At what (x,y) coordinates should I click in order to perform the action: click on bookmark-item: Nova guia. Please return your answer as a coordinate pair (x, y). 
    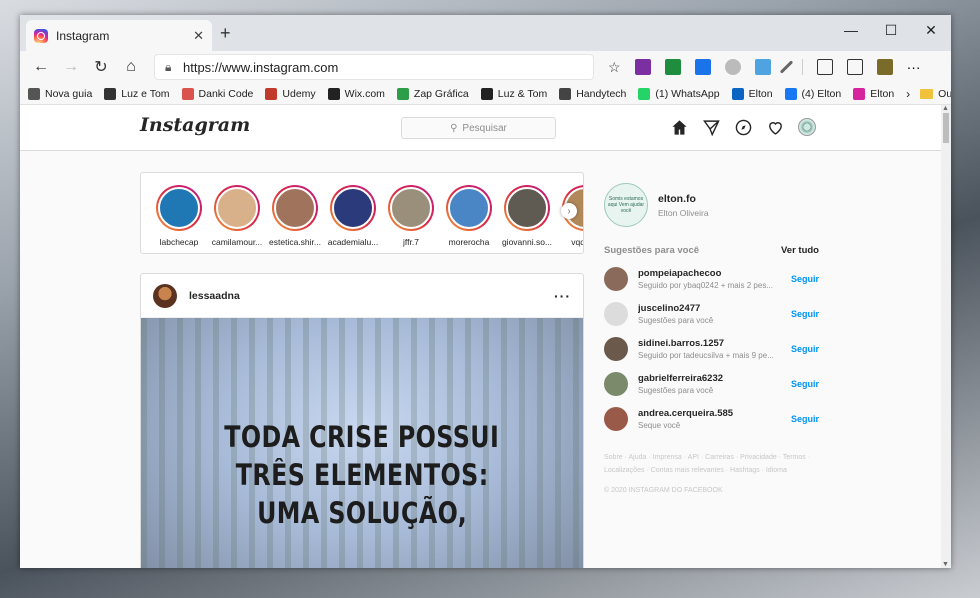
    Looking at the image, I should click on (60, 93).